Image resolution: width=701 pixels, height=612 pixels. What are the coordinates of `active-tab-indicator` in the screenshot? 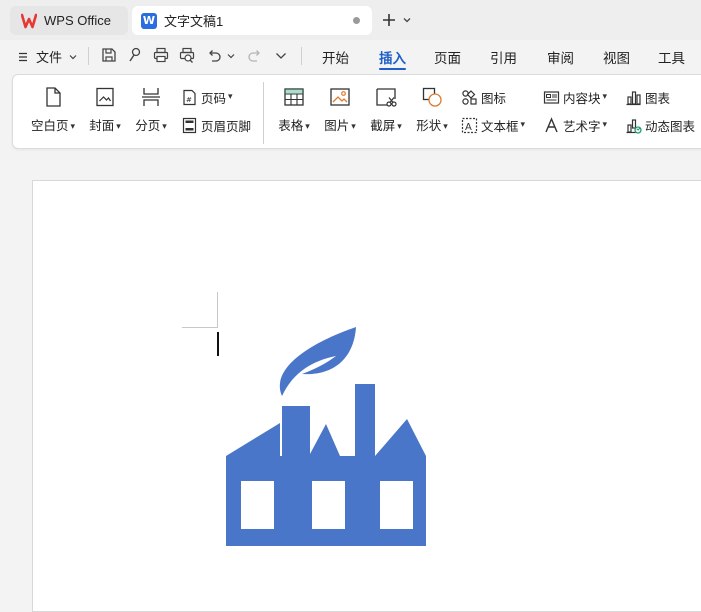 It's located at (392, 69).